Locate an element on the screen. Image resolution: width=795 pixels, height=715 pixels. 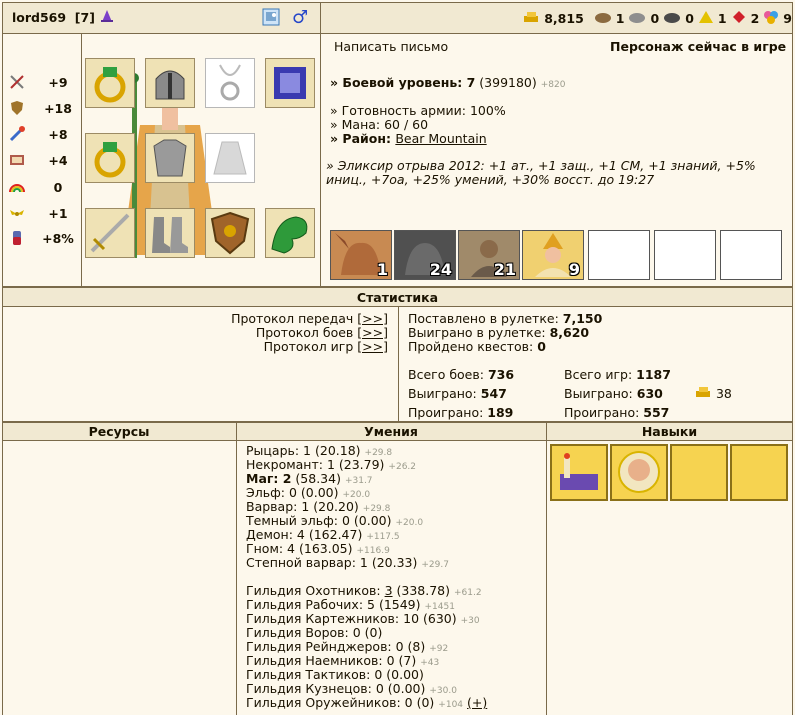
dragon-icon is located at coordinates (289, 235).